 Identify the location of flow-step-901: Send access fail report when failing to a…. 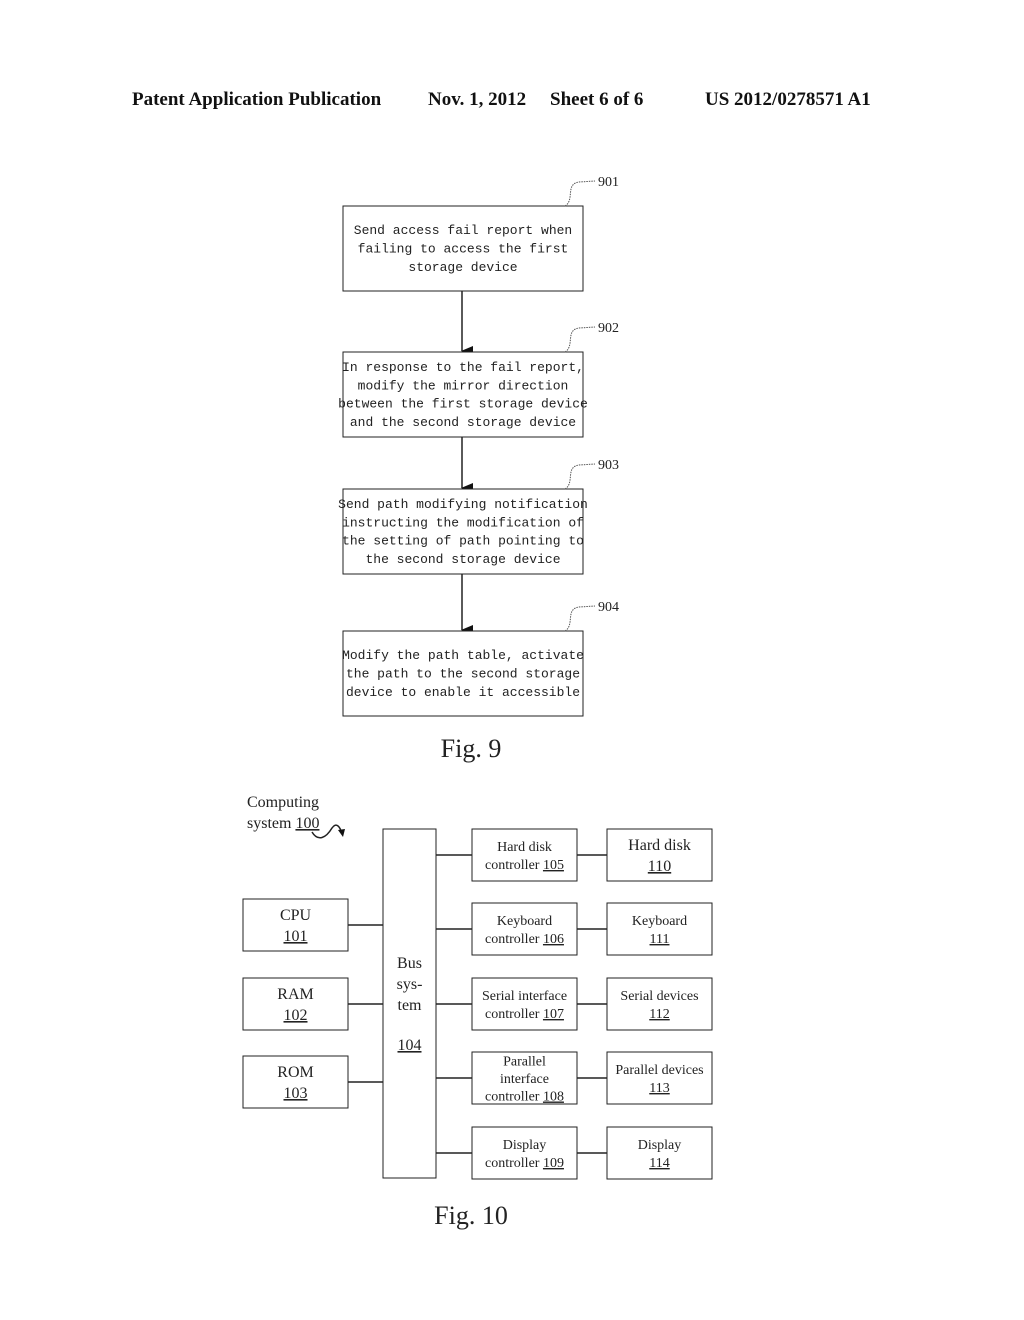
(480, 233).